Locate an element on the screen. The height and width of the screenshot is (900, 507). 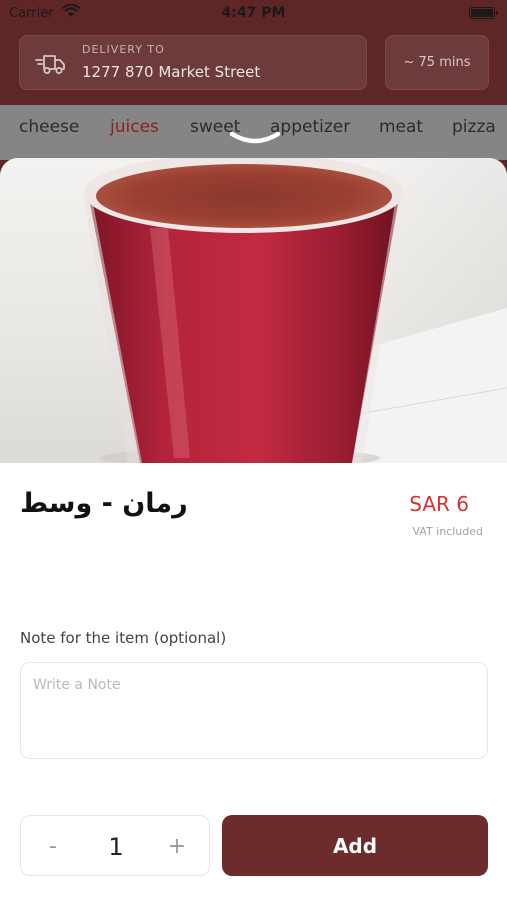
category-tab-meat: meat is located at coordinates (401, 127).